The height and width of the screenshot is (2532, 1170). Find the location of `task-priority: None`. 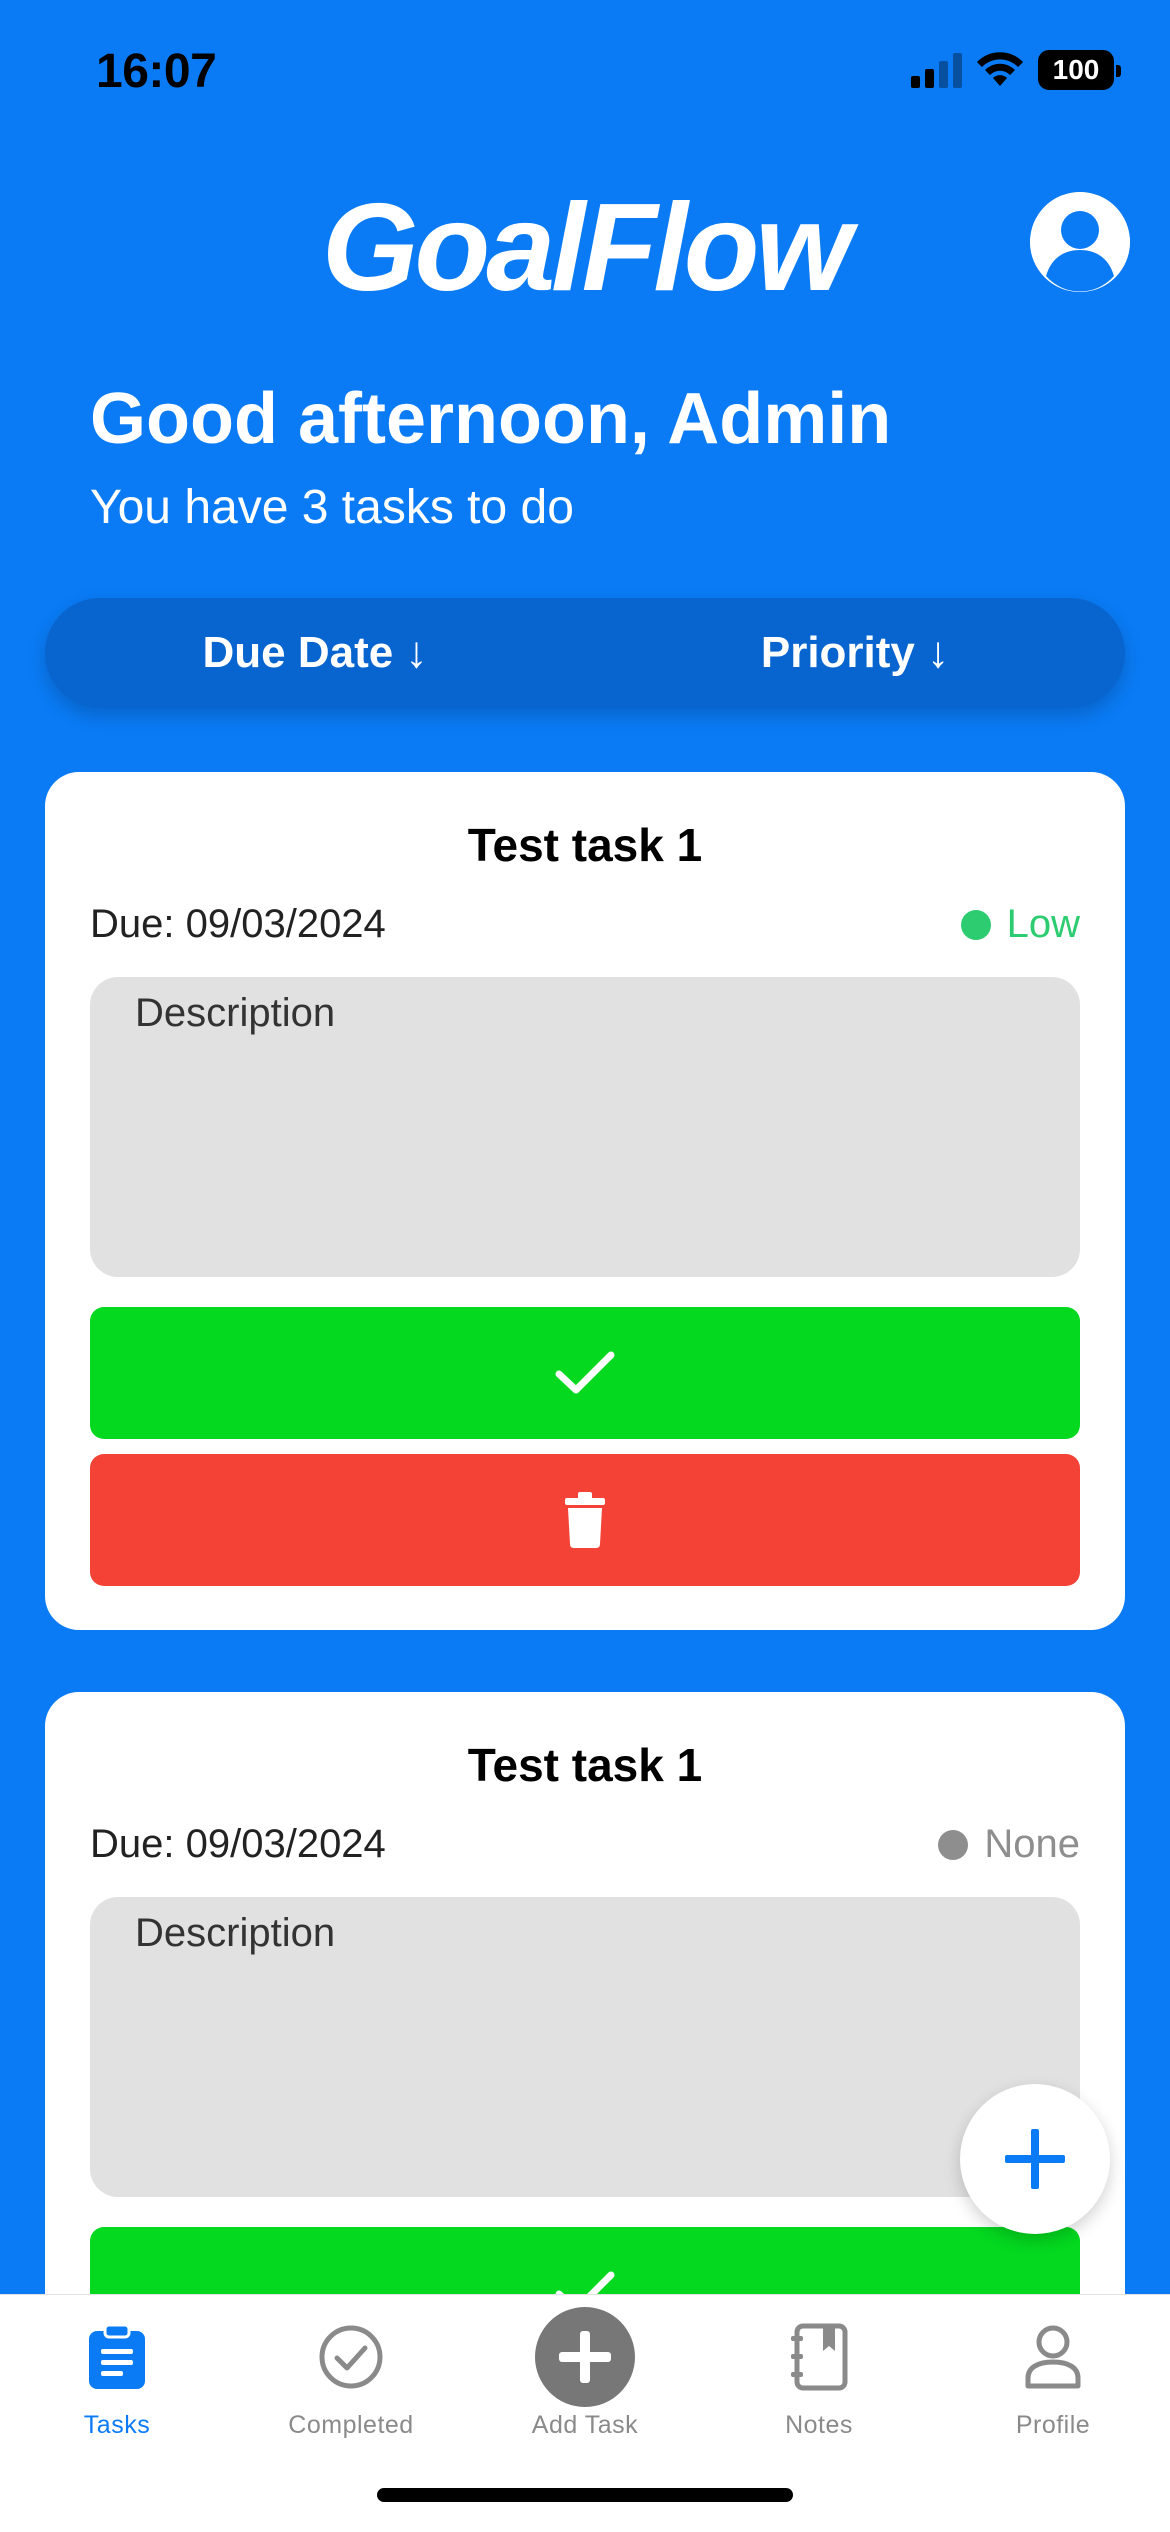

task-priority: None is located at coordinates (1009, 1844).